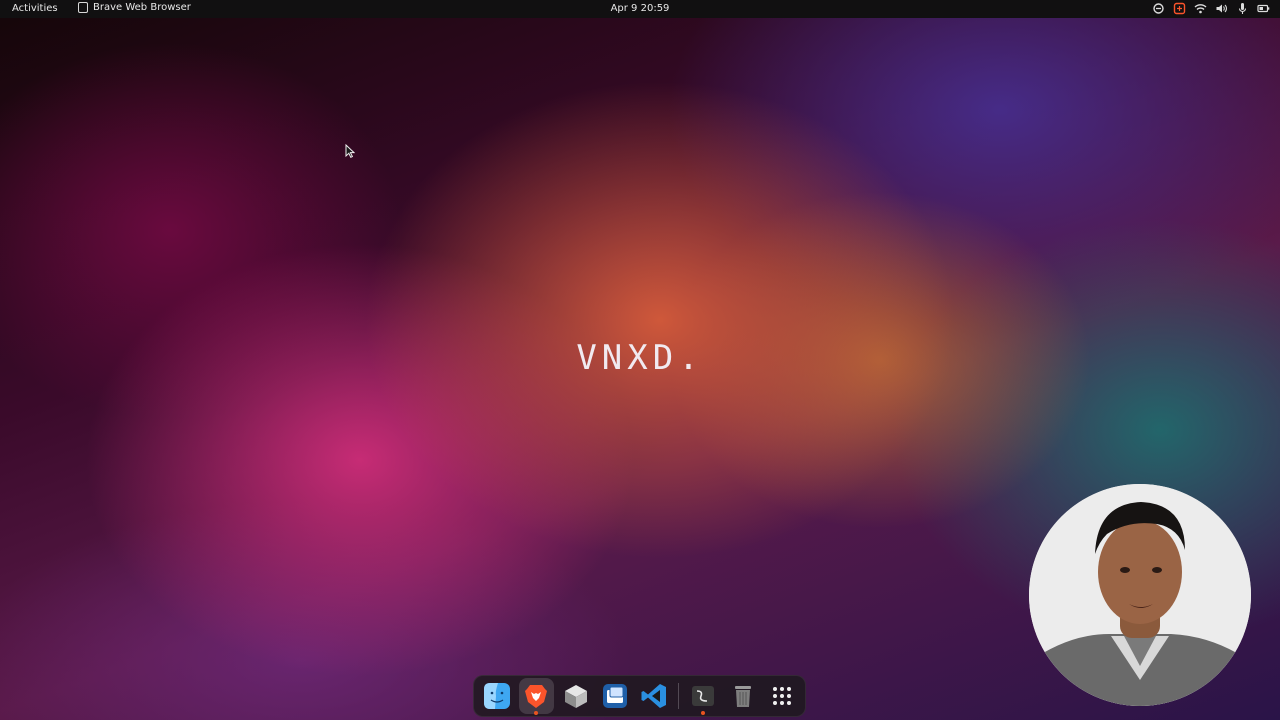 The image size is (1280, 720). I want to click on presenter-video-icon, so click(1140, 595).